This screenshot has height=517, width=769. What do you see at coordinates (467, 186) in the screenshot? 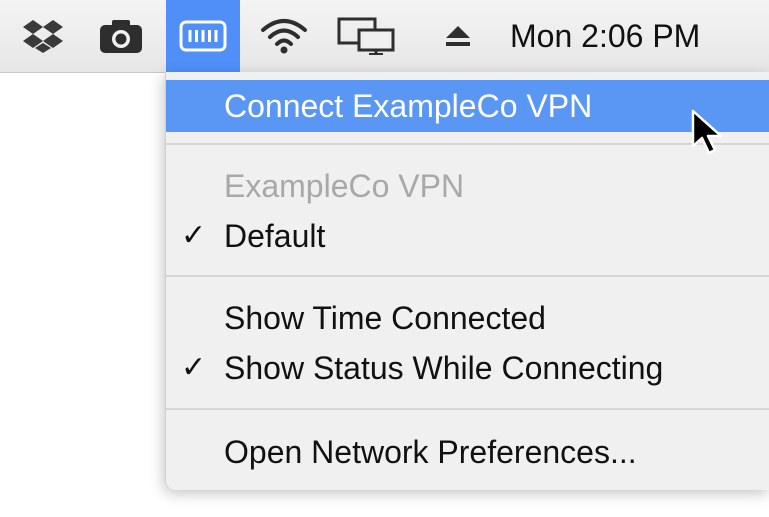
I see `menu-section-header-vpn: ExampleCo VPN` at bounding box center [467, 186].